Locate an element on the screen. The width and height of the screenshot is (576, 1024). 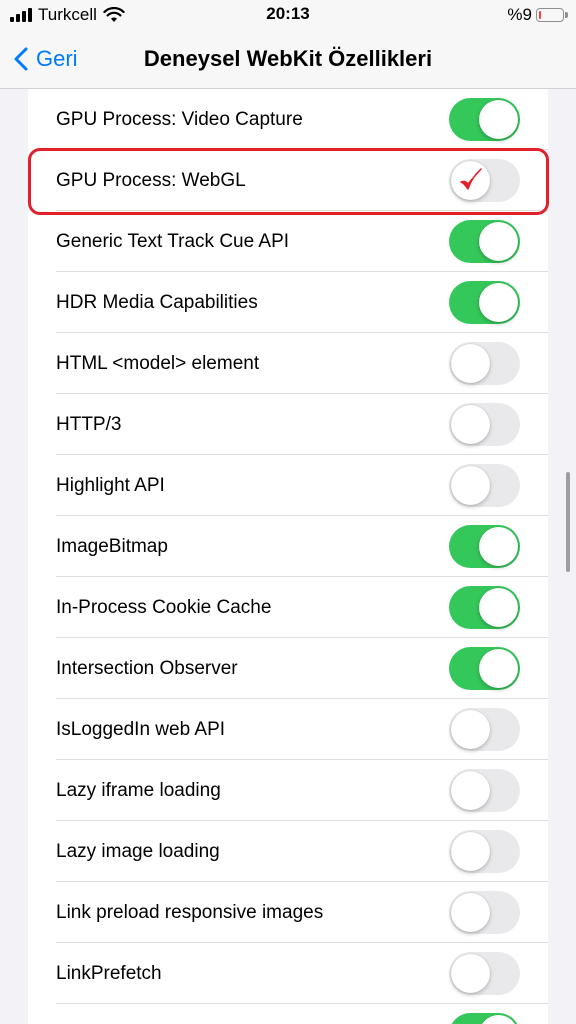
battery-percentage: %9 is located at coordinates (519, 14).